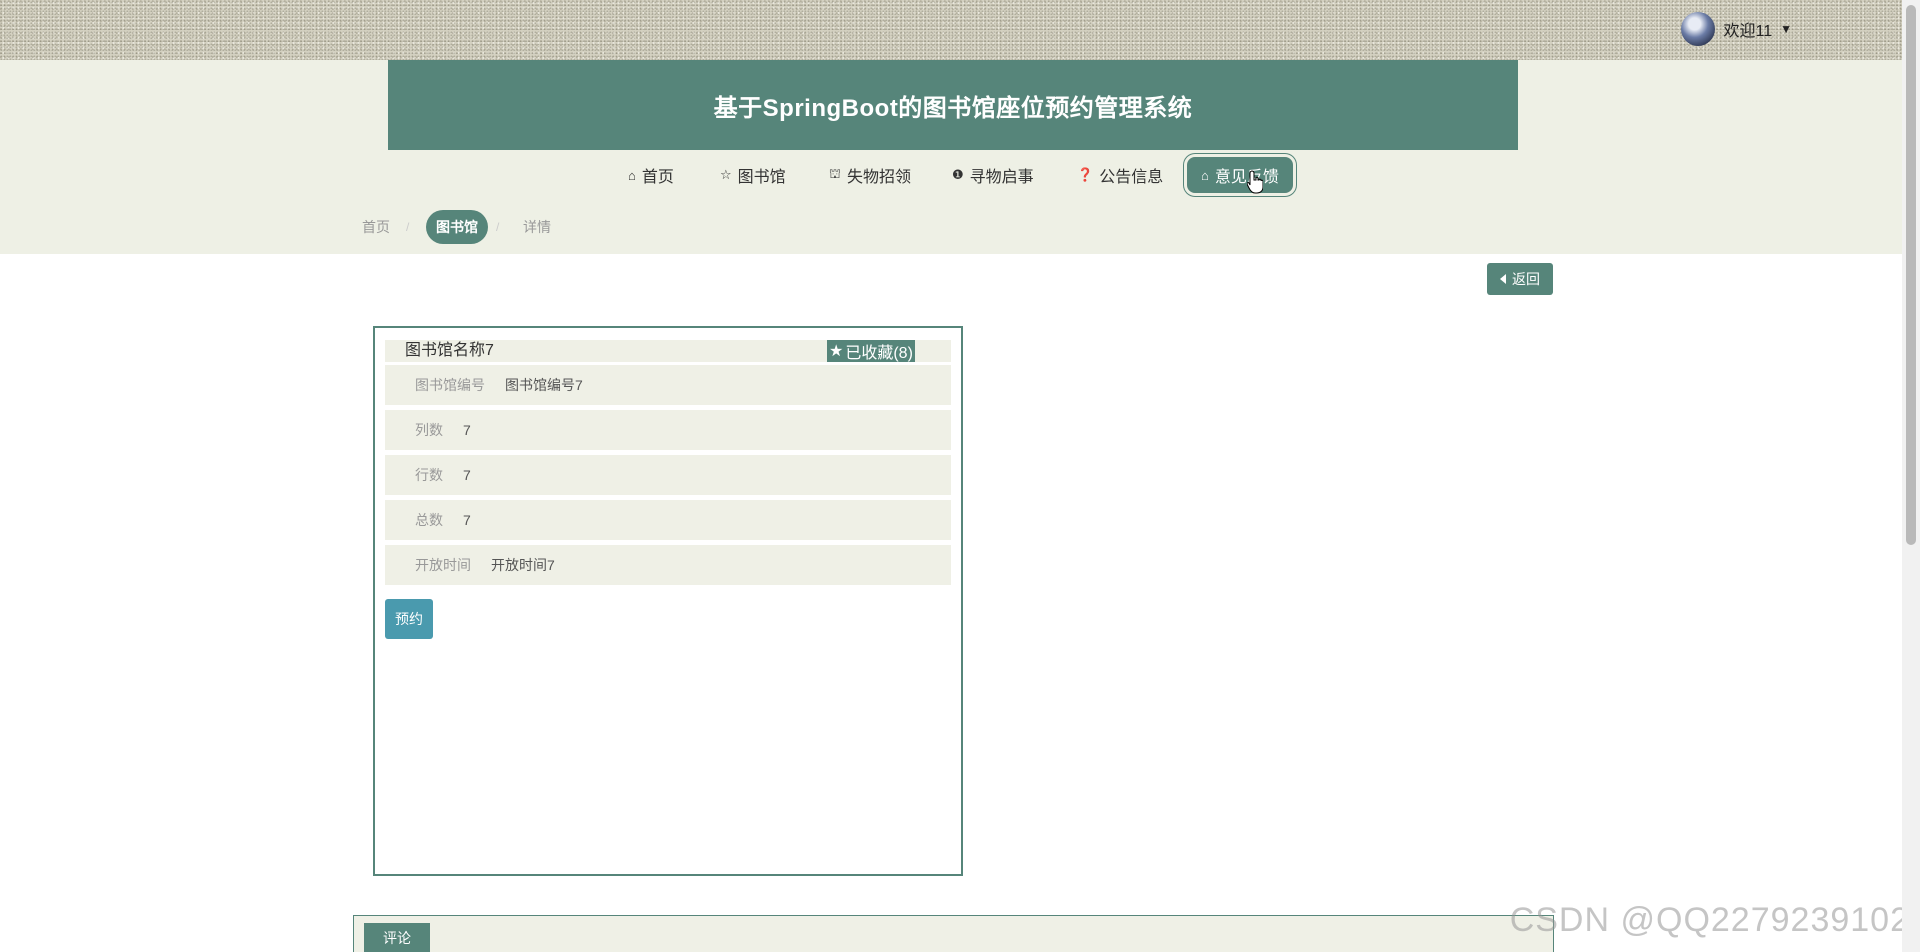 The image size is (1920, 952). I want to click on library-name: 图书馆名称7, so click(449, 350).